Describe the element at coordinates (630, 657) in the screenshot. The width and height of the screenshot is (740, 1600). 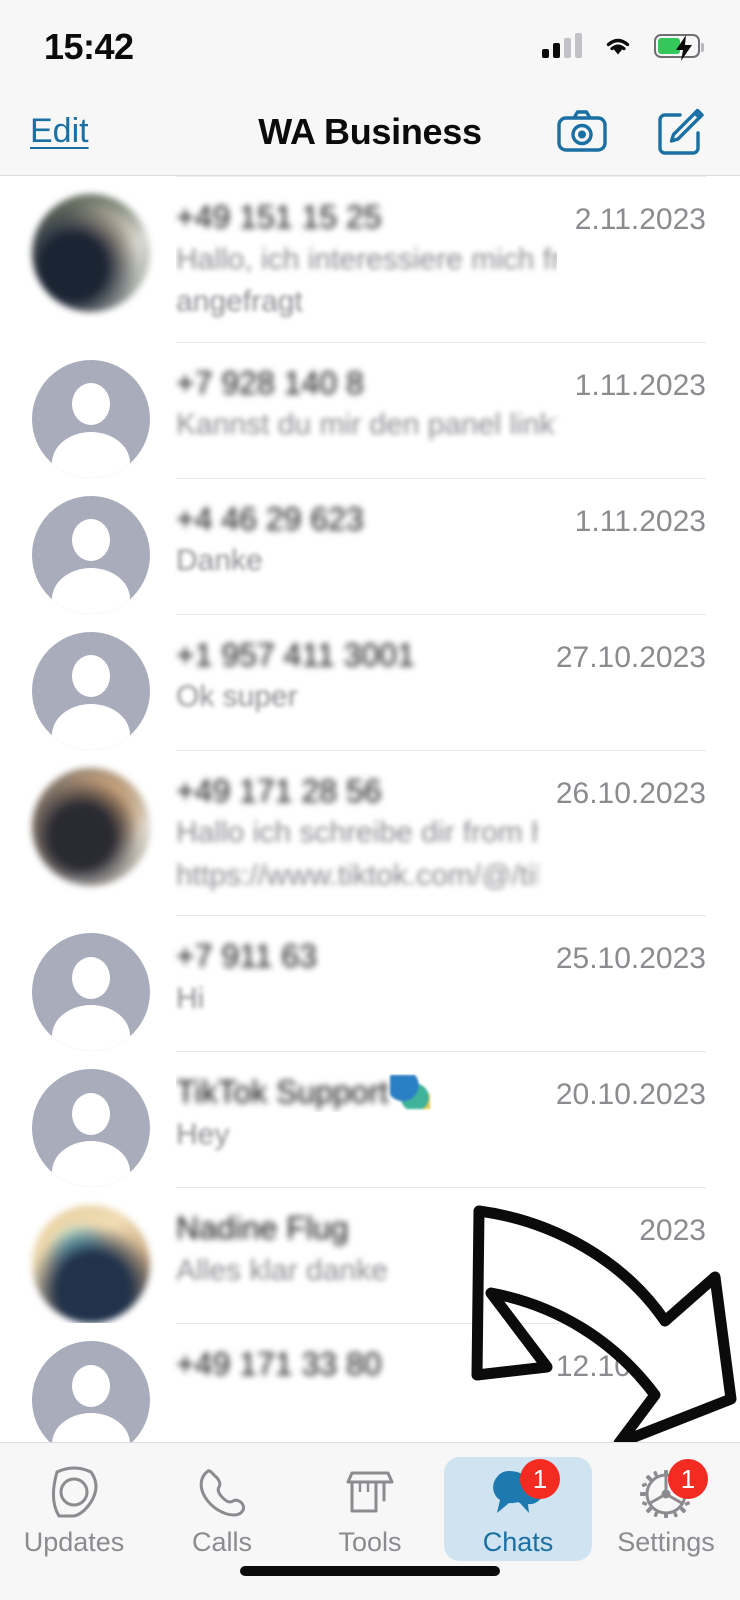
I see `chat-date: 27.10.2023` at that location.